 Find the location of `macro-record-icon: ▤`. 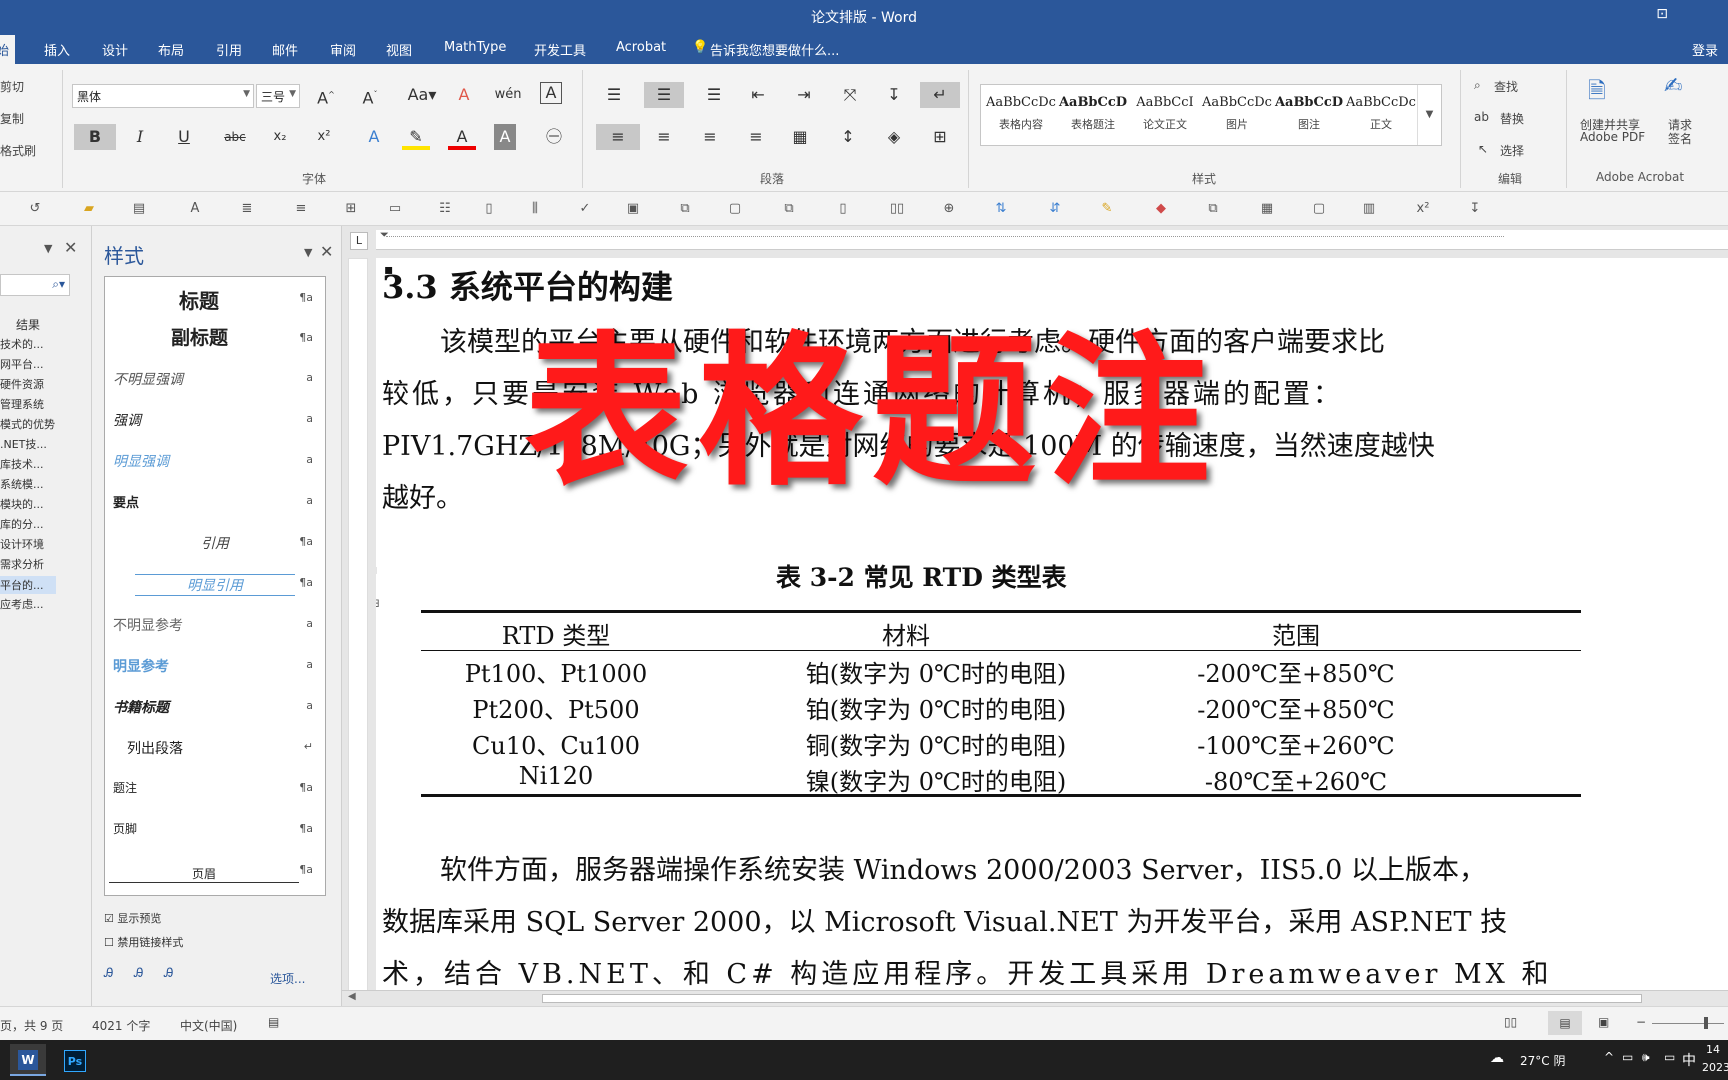

macro-record-icon: ▤ is located at coordinates (273, 1022).